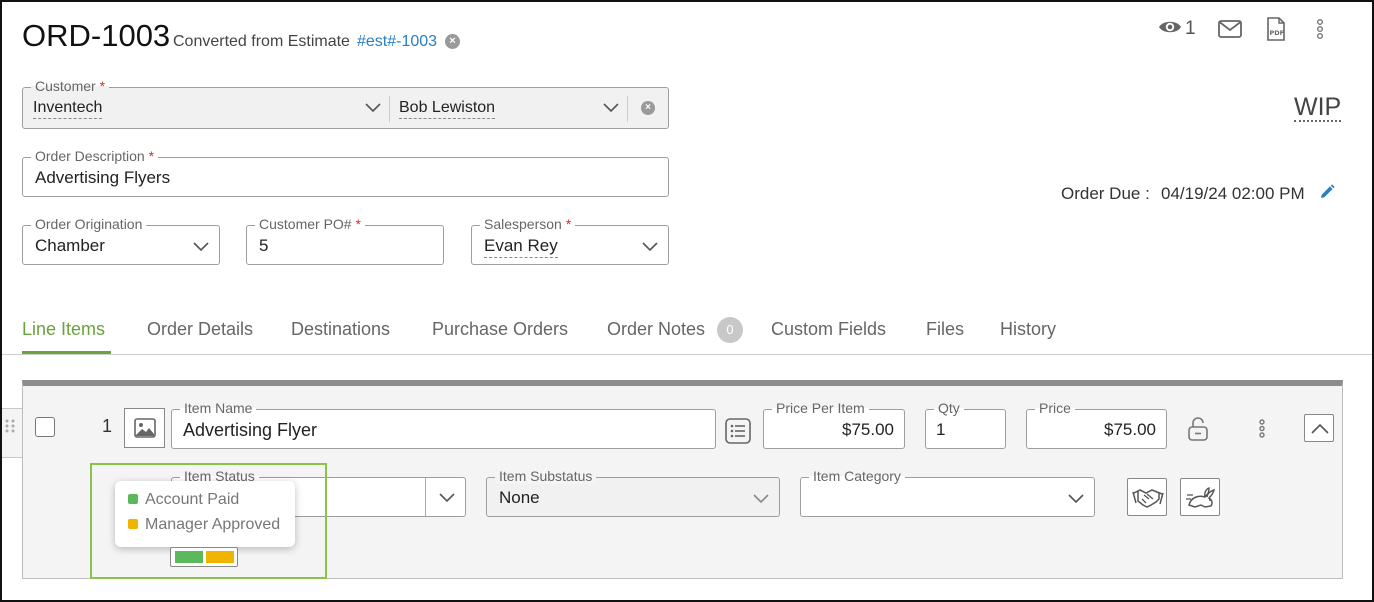 The width and height of the screenshot is (1374, 602). I want to click on salesperson-label: Salesperson *, so click(528, 224).